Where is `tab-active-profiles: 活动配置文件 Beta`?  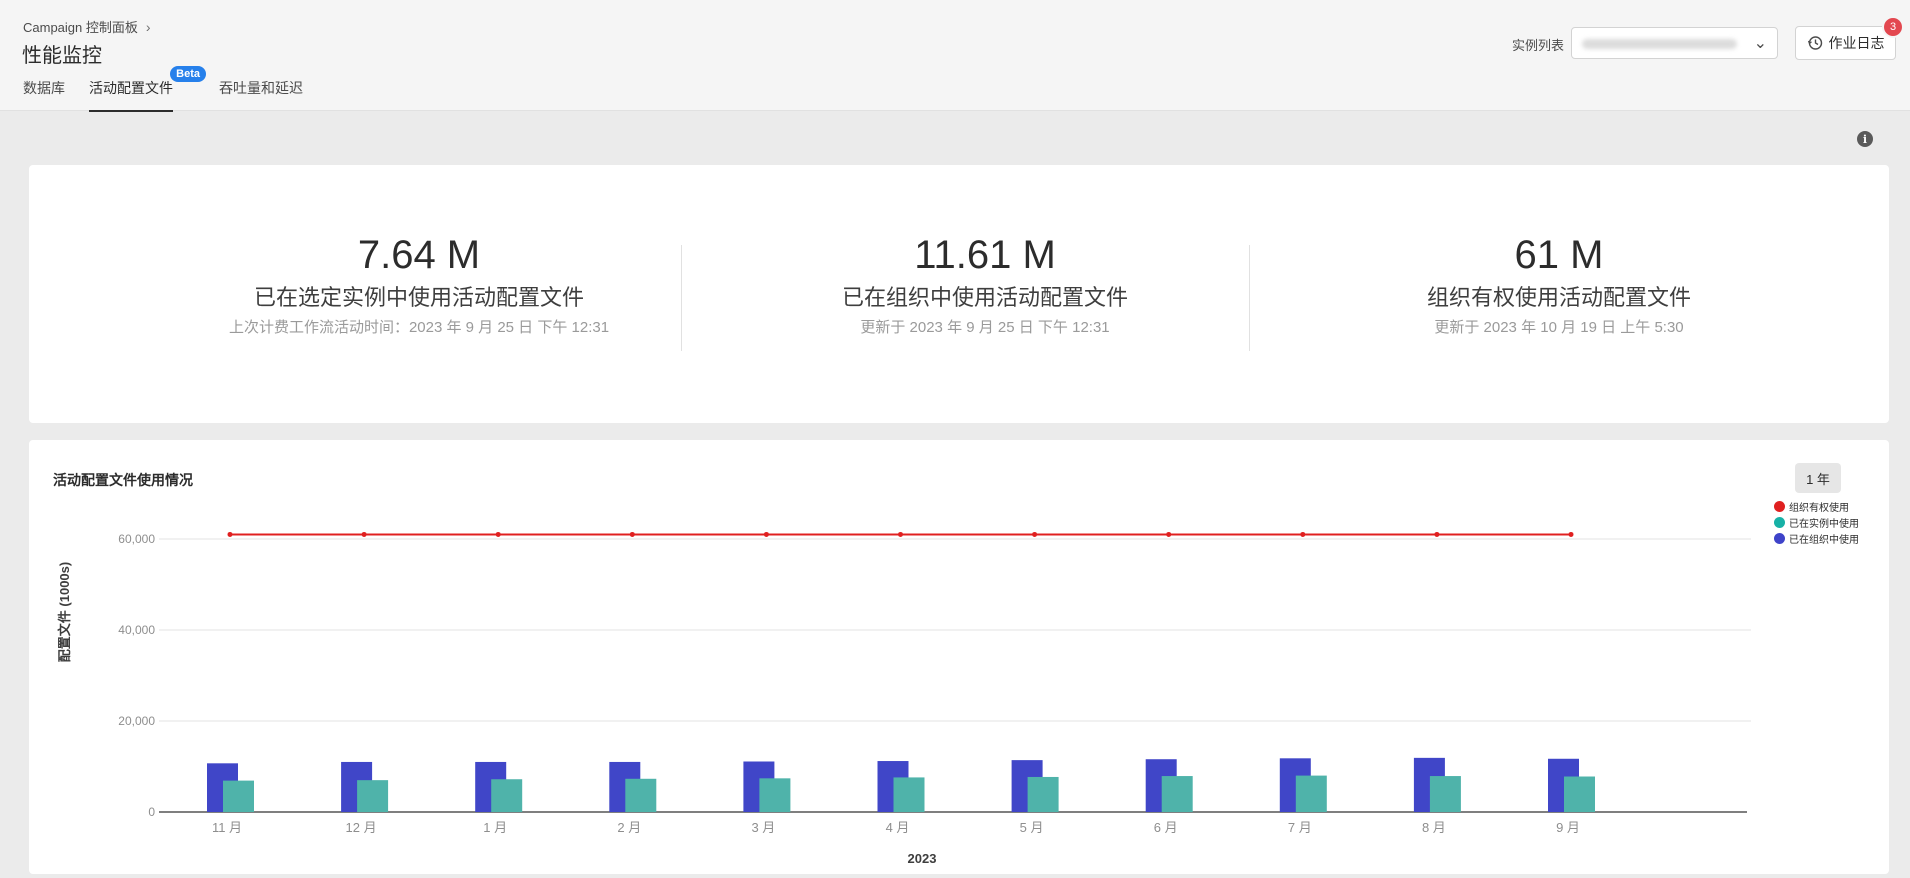 tab-active-profiles: 活动配置文件 Beta is located at coordinates (147, 89).